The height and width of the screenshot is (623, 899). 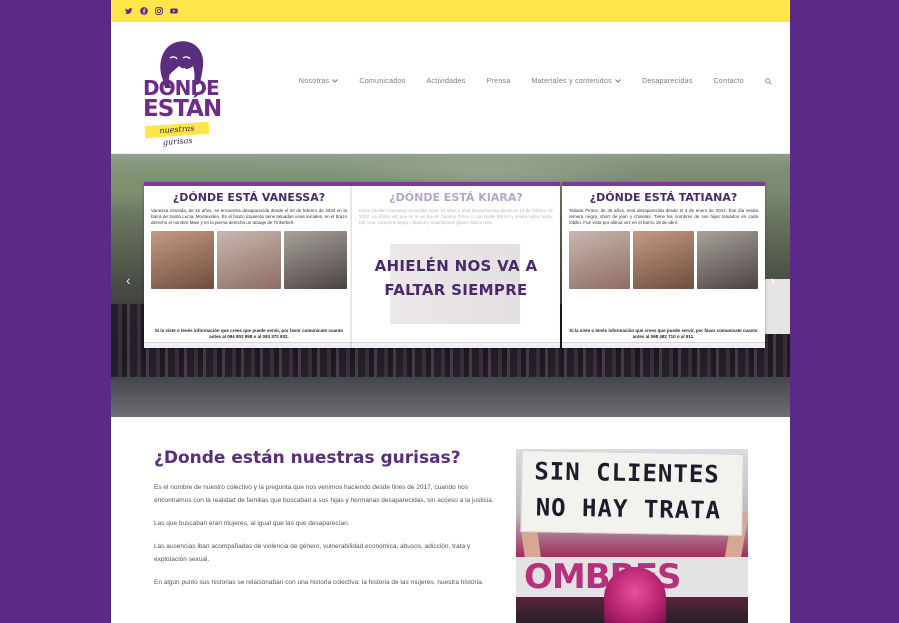 I want to click on overlay-line-2: FALTAR SIEMPRE, so click(x=456, y=290).